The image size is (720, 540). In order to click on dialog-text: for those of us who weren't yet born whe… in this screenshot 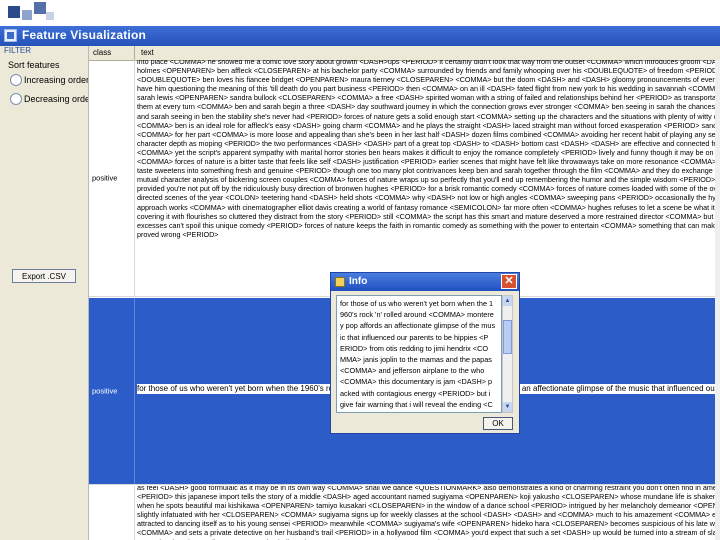, I will do `click(418, 355)`.